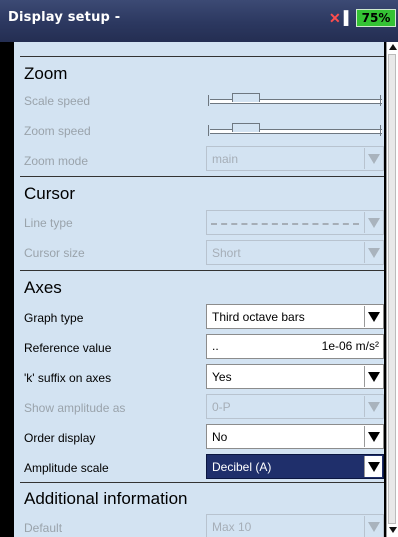 The image size is (398, 537). Describe the element at coordinates (295, 158) in the screenshot. I see `zoom-mode-dropdown: main` at that location.